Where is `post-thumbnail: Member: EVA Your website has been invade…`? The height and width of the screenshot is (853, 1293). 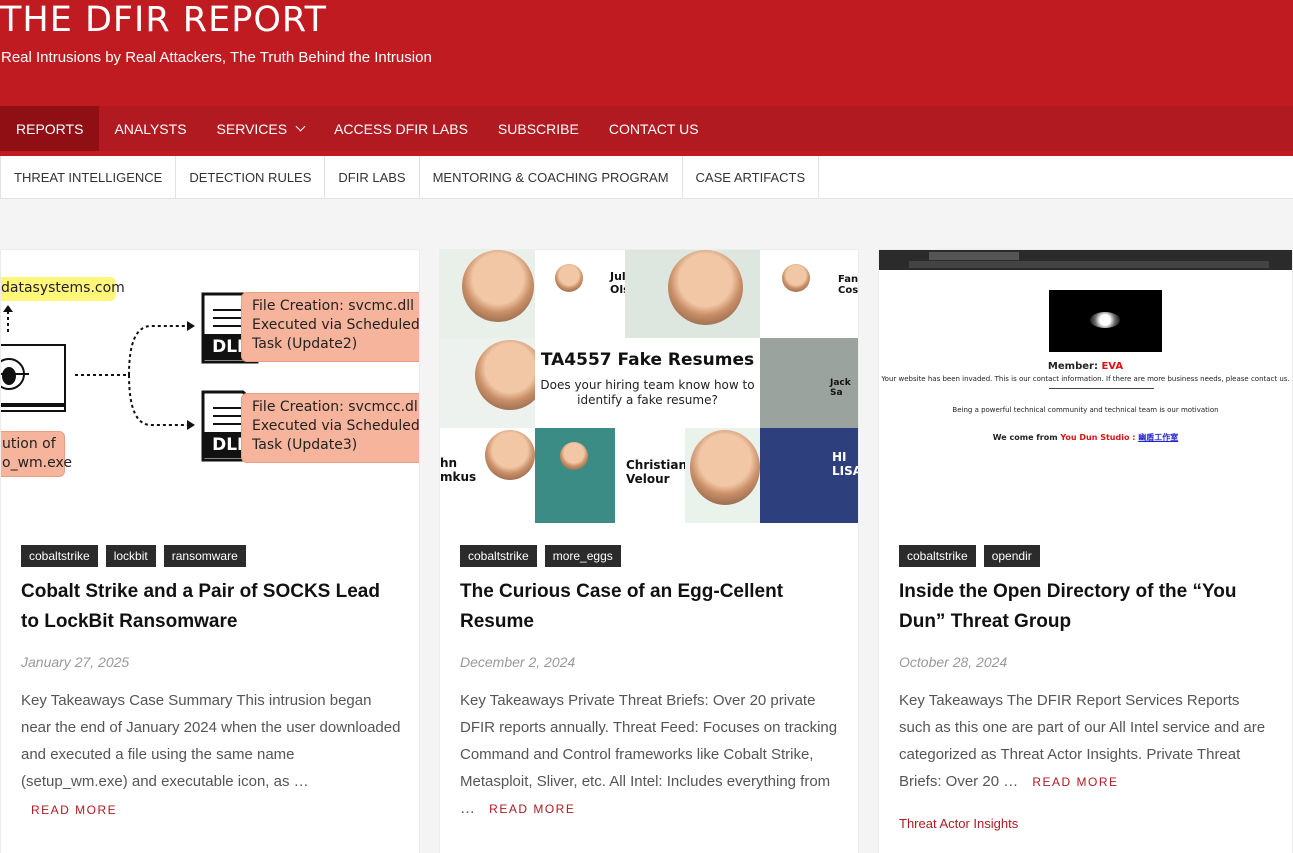 post-thumbnail: Member: EVA Your website has been invade… is located at coordinates (1085, 386).